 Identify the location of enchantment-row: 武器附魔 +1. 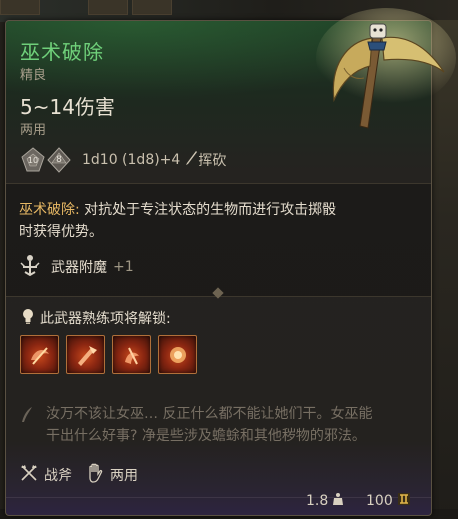
(76, 267).